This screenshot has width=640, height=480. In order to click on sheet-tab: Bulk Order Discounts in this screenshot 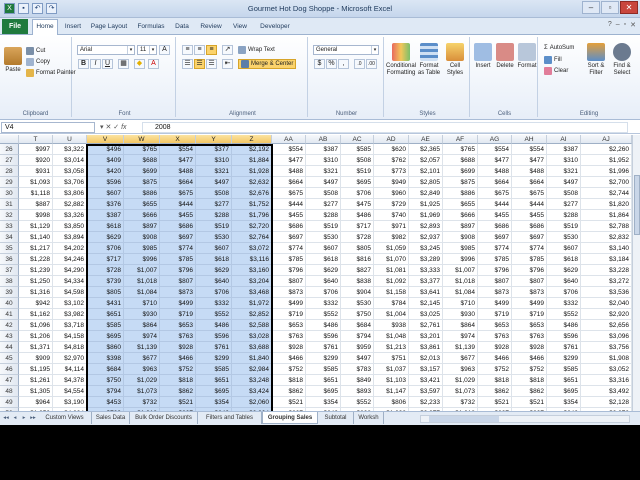, I will do `click(164, 418)`.